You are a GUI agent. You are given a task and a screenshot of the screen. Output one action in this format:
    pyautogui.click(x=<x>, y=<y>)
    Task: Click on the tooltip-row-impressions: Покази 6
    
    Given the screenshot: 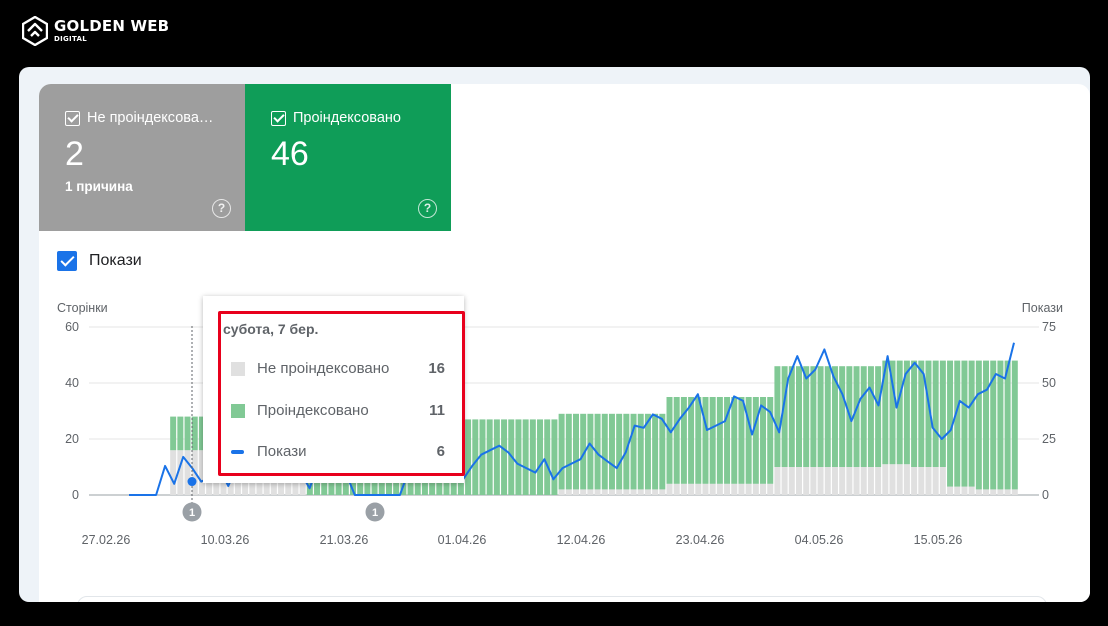 What is the action you would take?
    pyautogui.click(x=338, y=451)
    